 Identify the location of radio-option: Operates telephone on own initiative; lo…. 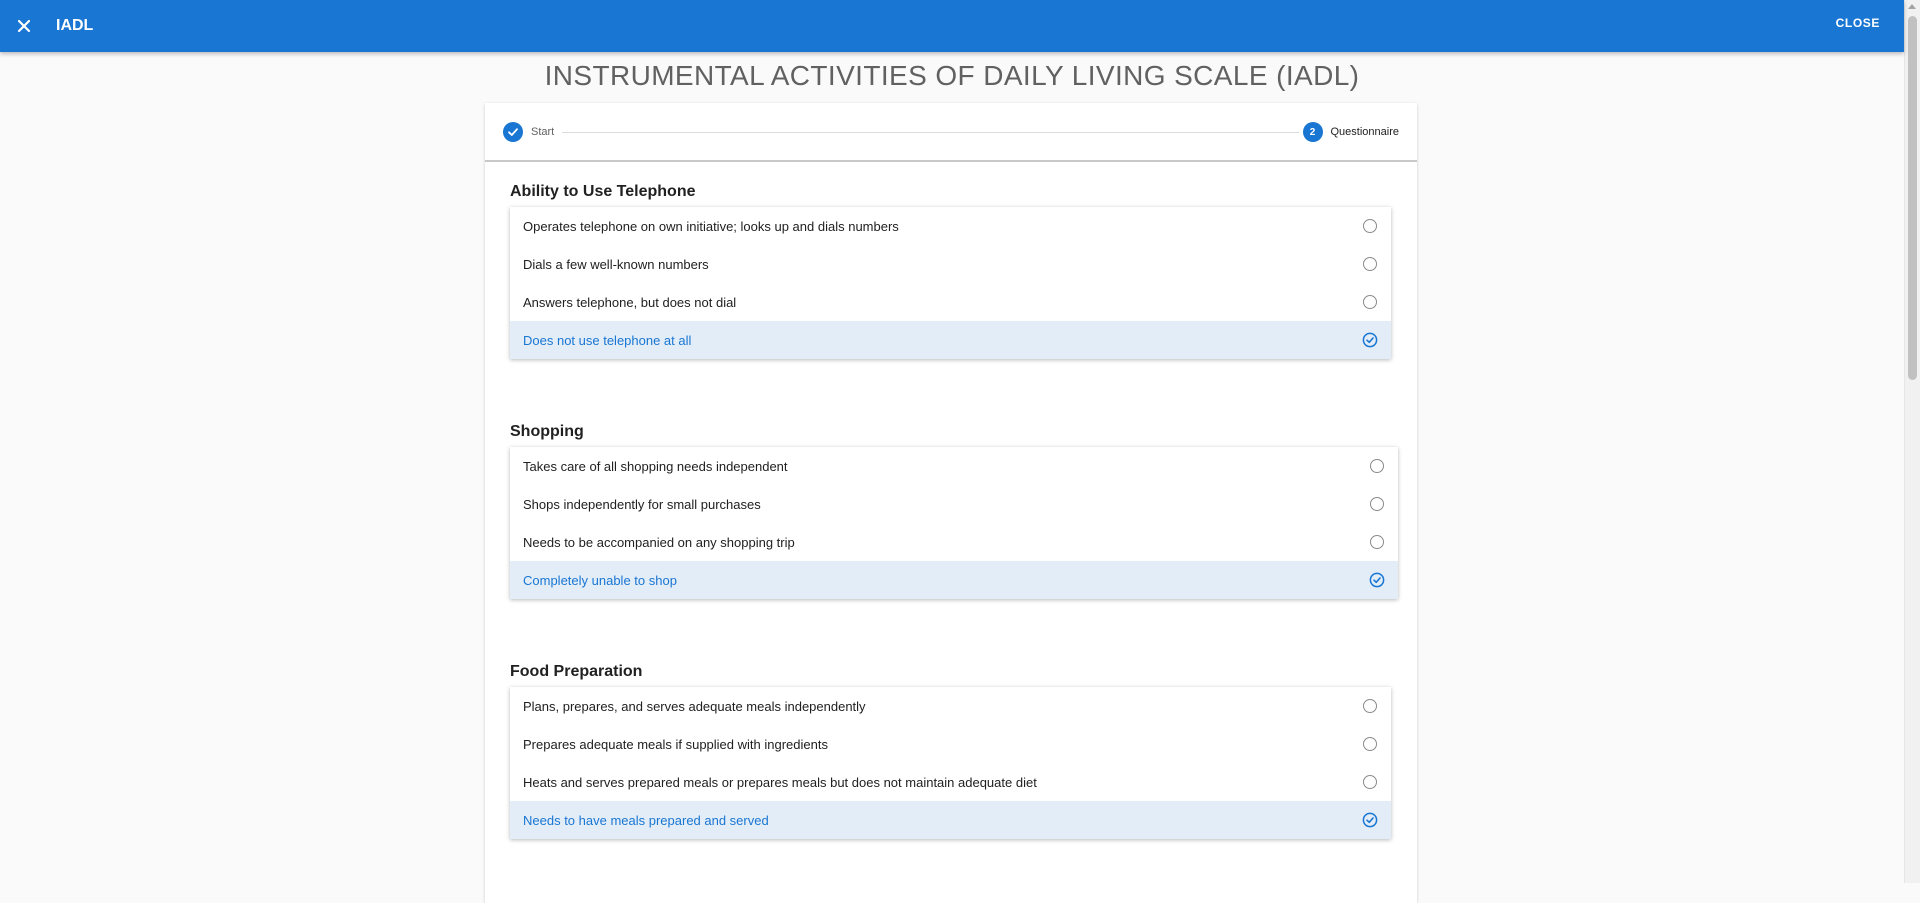
(950, 226).